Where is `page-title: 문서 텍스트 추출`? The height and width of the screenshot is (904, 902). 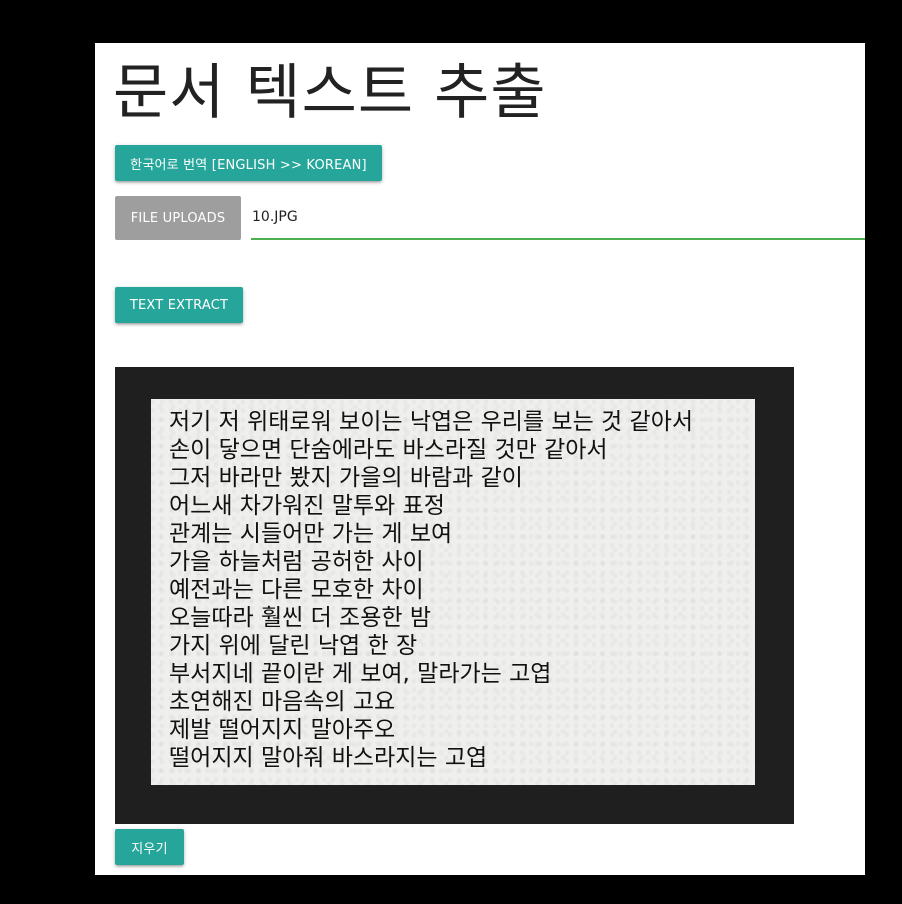 page-title: 문서 텍스트 추출 is located at coordinates (330, 93).